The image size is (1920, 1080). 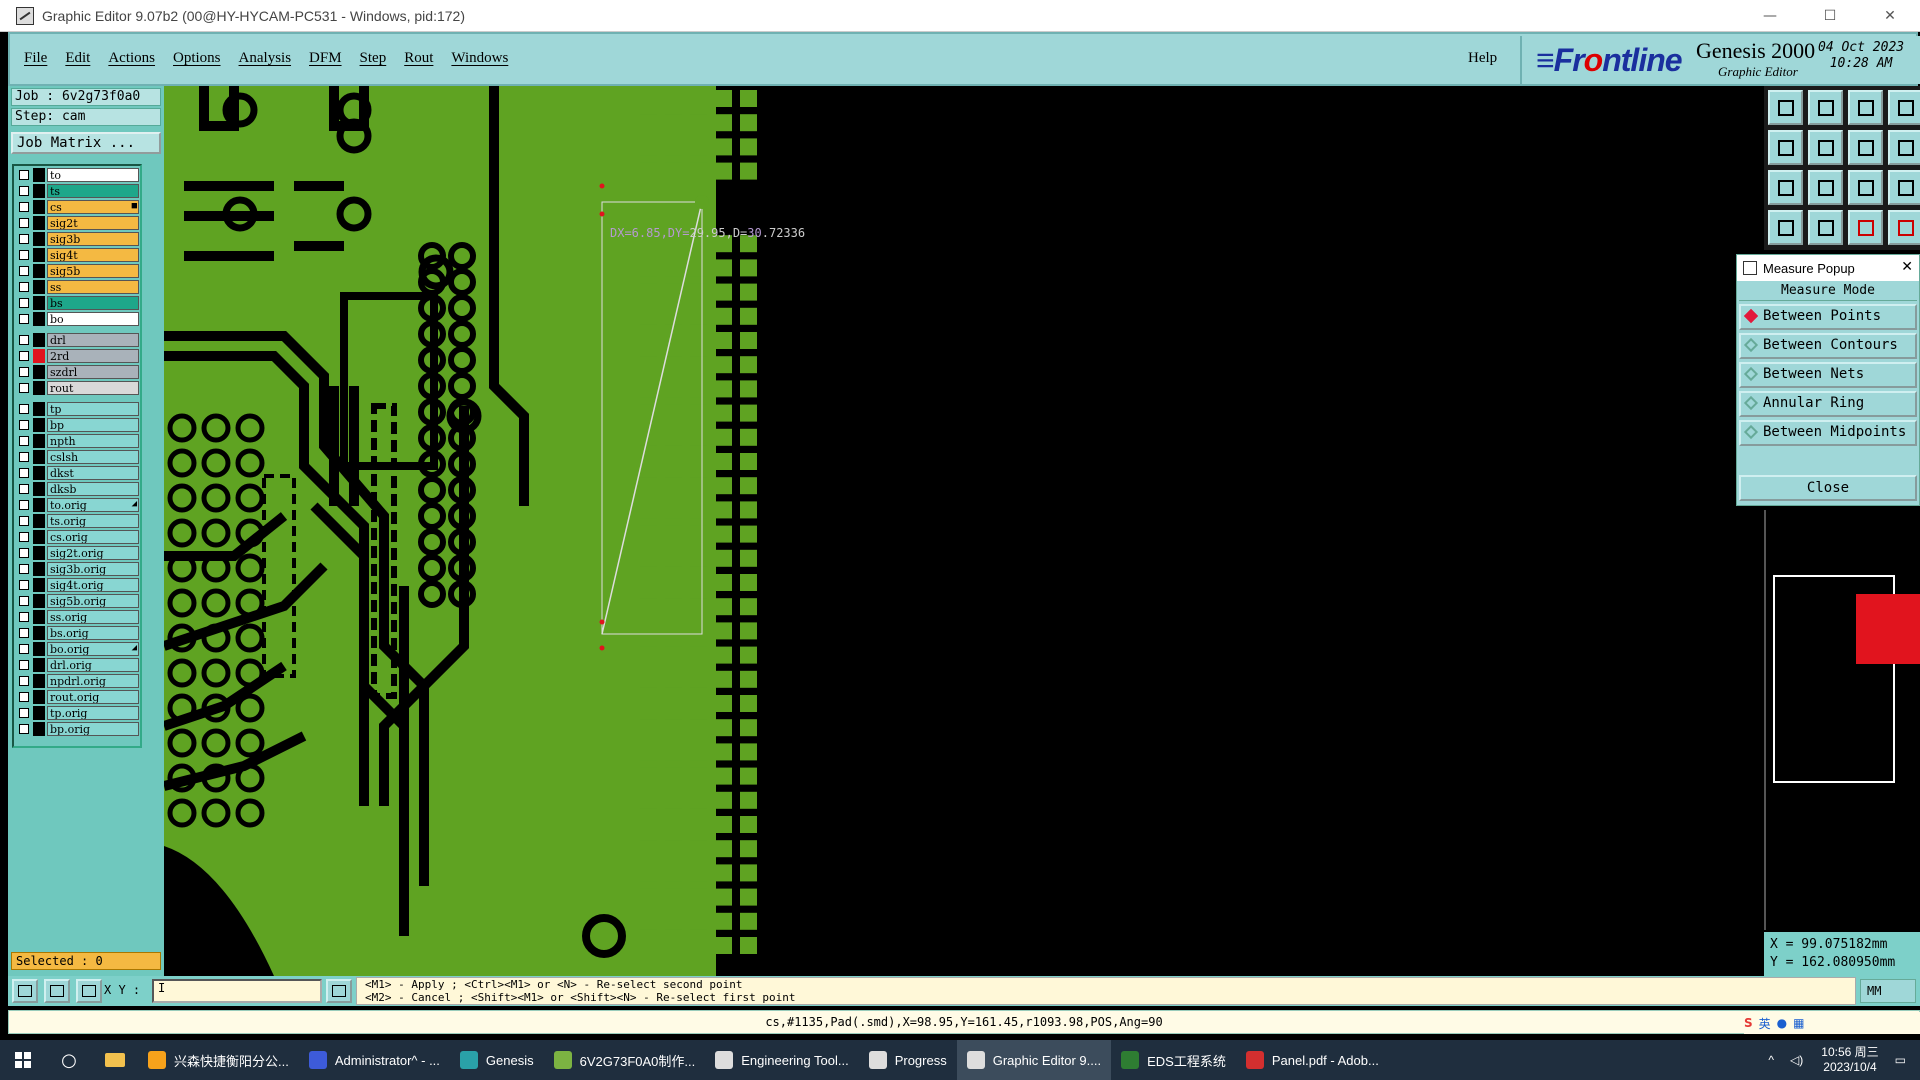 I want to click on option-annular-ring: Annular Ring, so click(x=1828, y=404).